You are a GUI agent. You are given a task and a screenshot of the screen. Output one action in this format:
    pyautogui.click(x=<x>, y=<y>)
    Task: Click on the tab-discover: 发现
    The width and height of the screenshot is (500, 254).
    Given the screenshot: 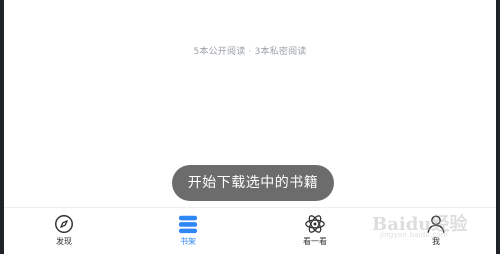 What is the action you would take?
    pyautogui.click(x=64, y=233)
    